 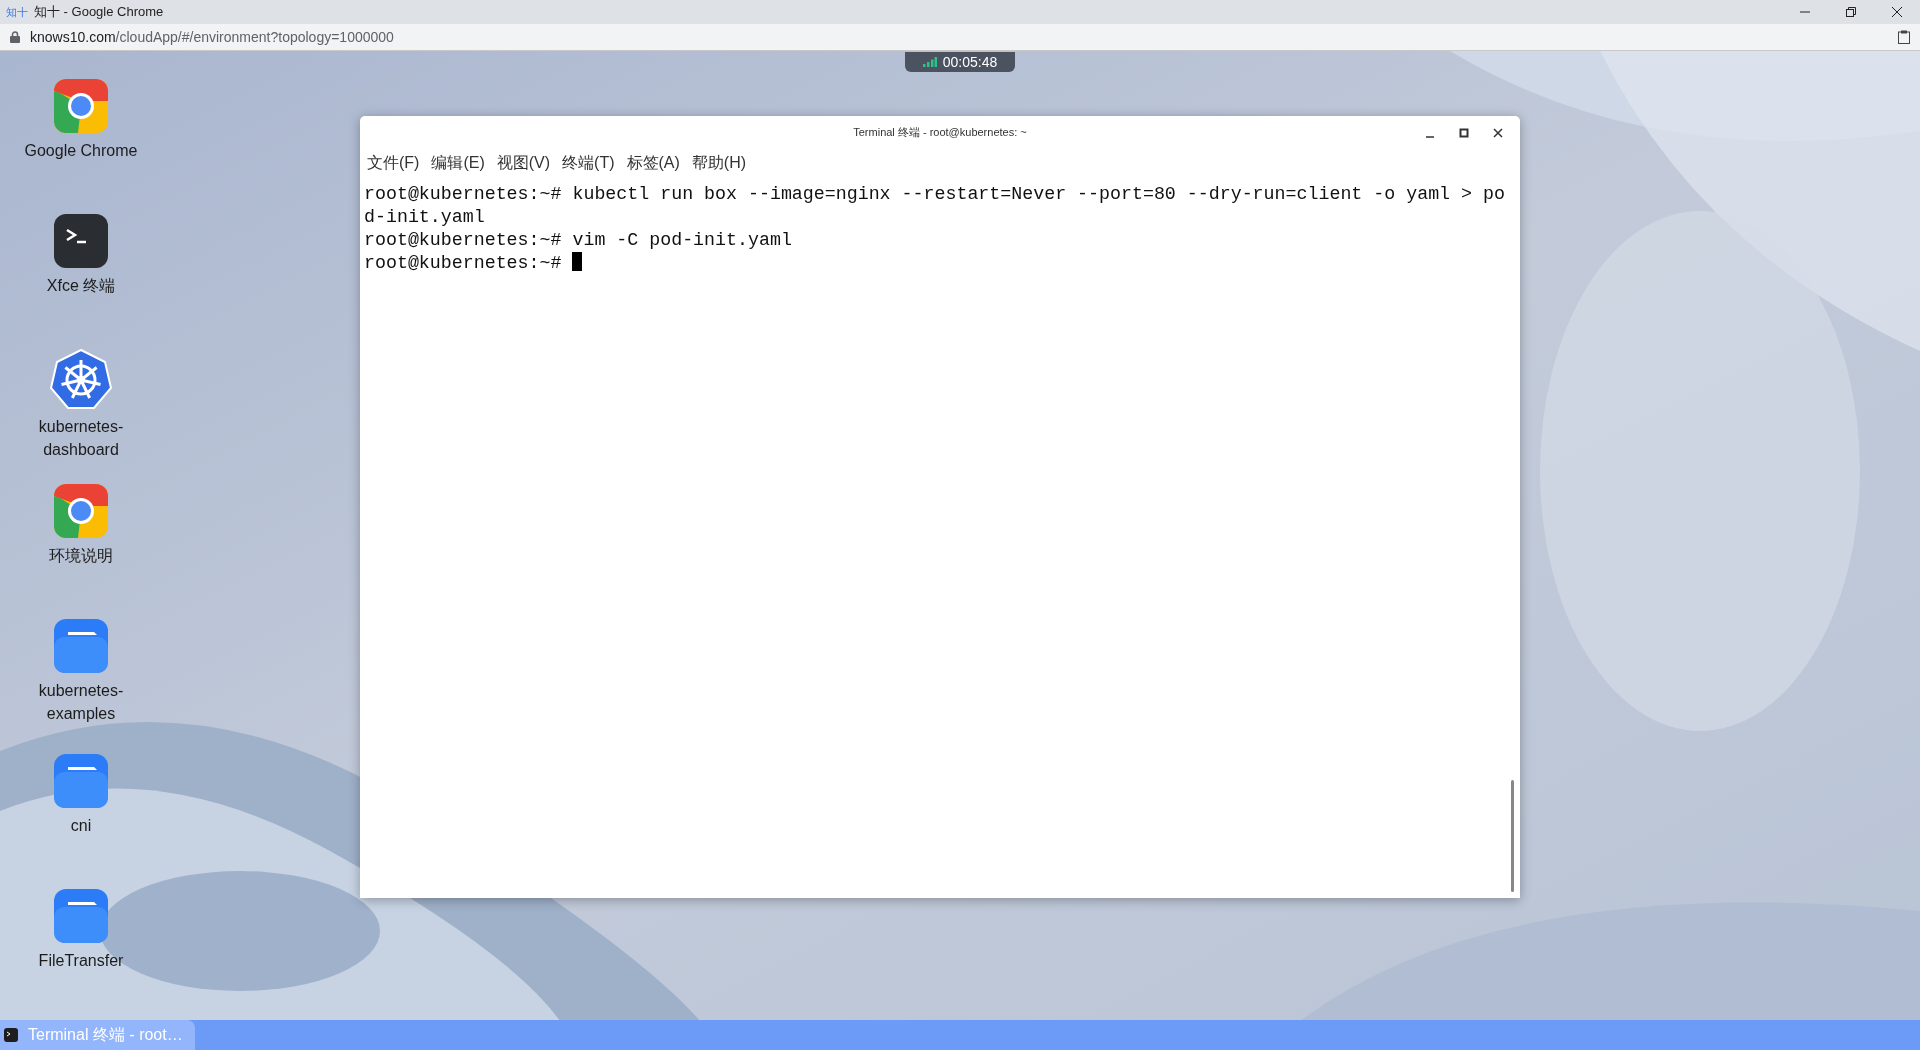 What do you see at coordinates (424, 217) in the screenshot?
I see `terminal-line: d-init.yaml` at bounding box center [424, 217].